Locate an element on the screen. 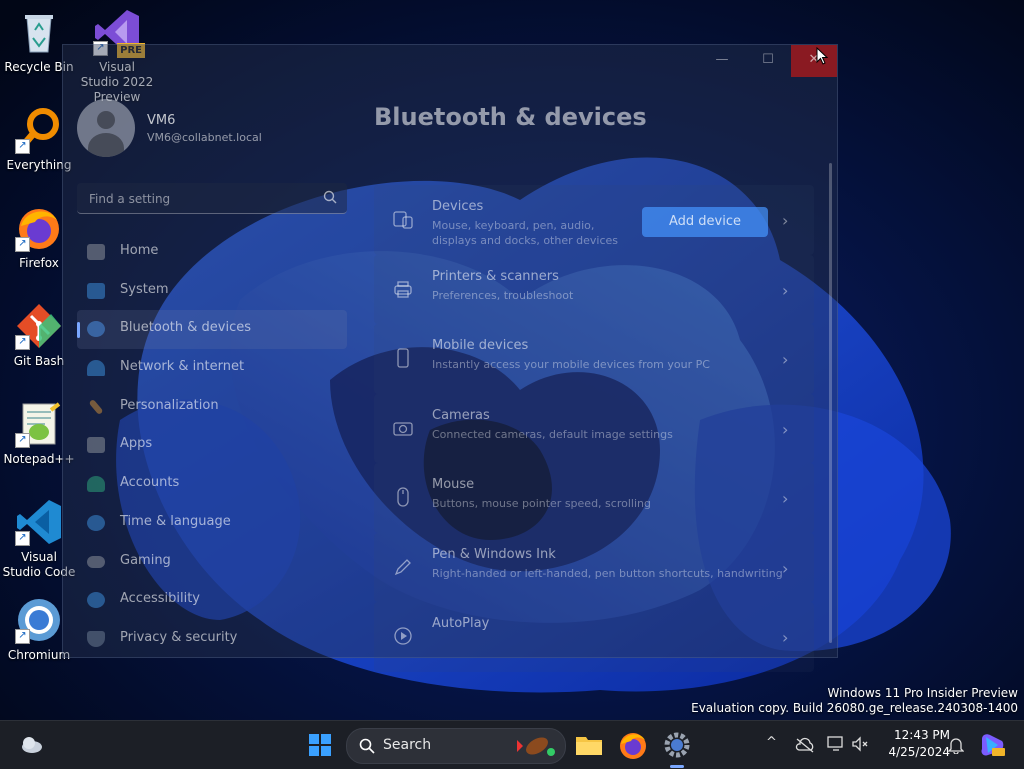 The width and height of the screenshot is (1024, 769). nav-item-network-internet: Network & internet is located at coordinates (212, 368).